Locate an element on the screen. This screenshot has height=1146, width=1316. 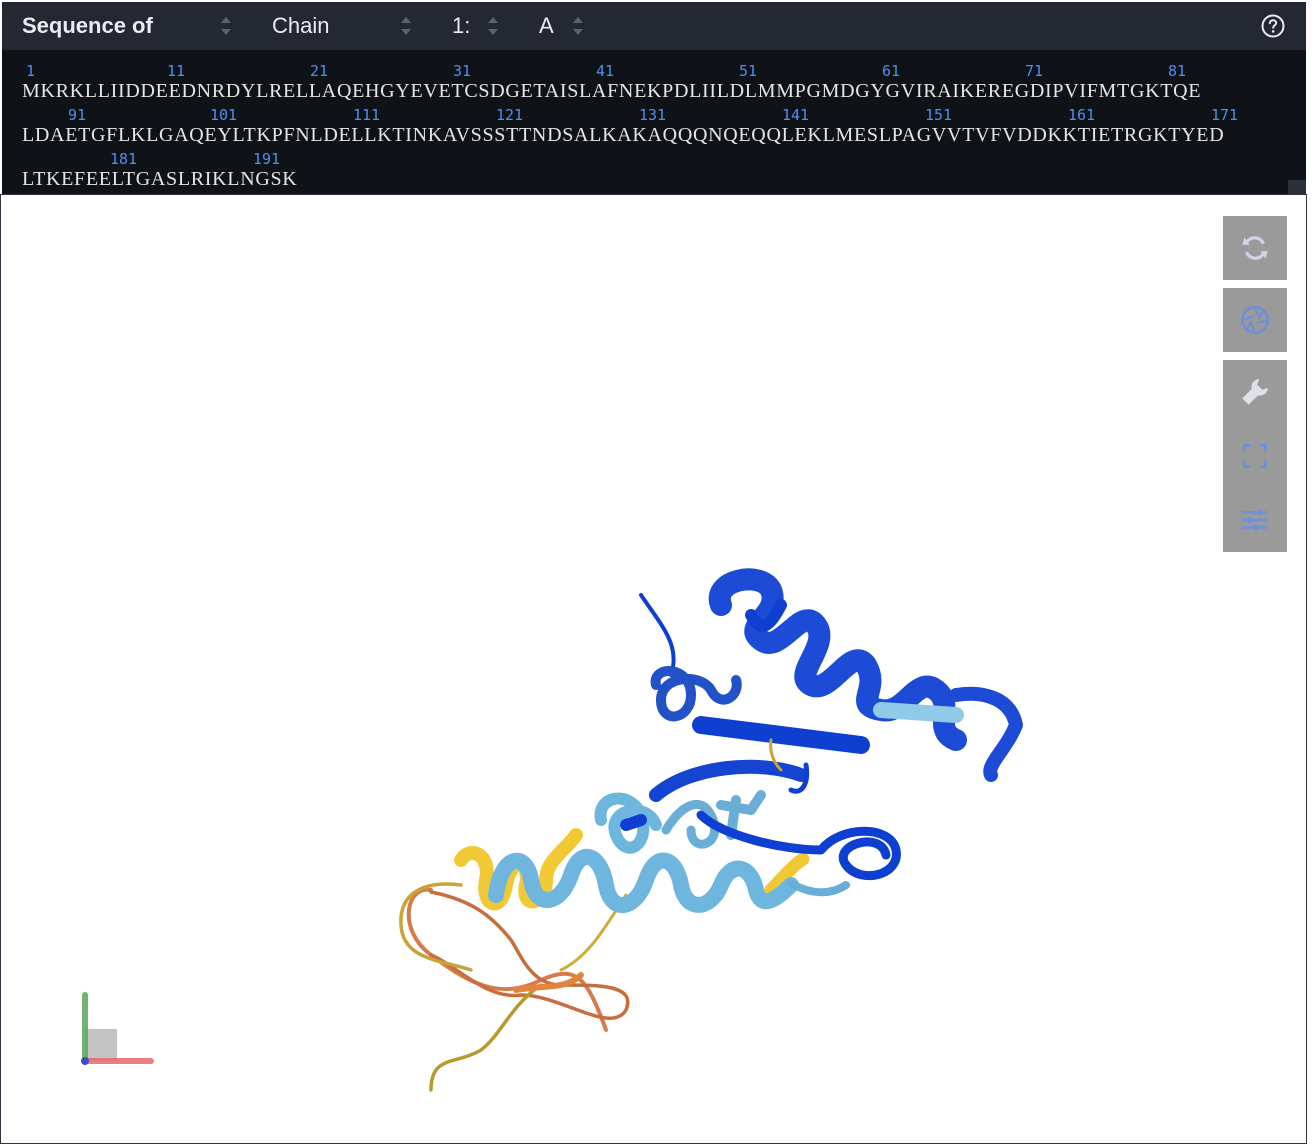
wrench-icon is located at coordinates (1255, 392).